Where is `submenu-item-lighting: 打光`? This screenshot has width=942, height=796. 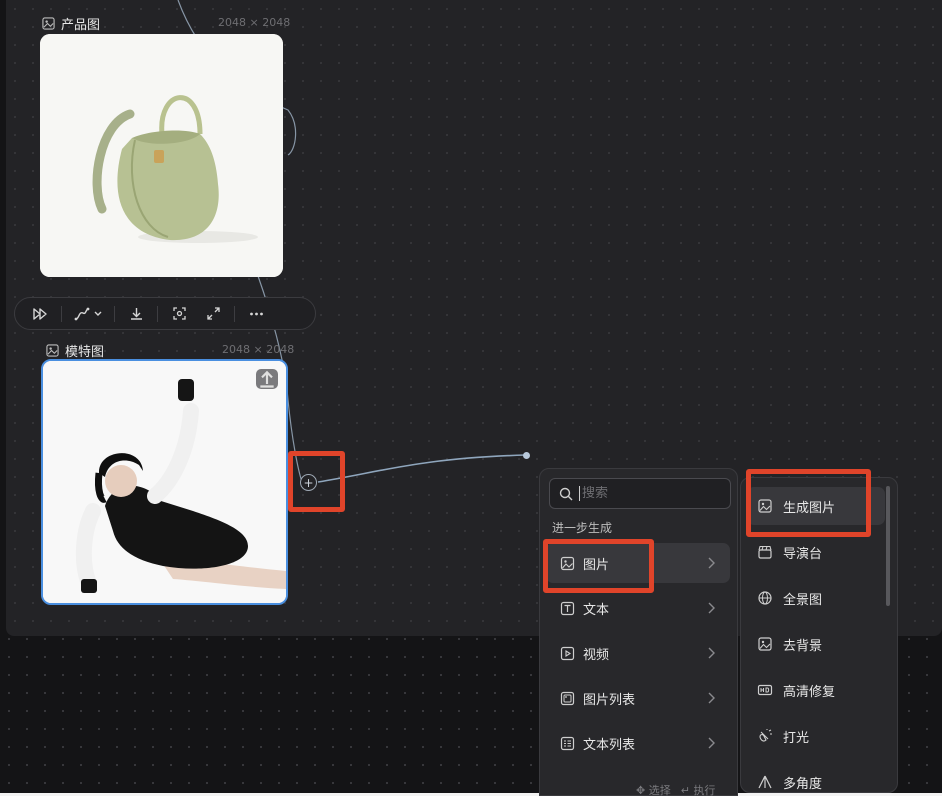 submenu-item-lighting: 打光 is located at coordinates (816, 736).